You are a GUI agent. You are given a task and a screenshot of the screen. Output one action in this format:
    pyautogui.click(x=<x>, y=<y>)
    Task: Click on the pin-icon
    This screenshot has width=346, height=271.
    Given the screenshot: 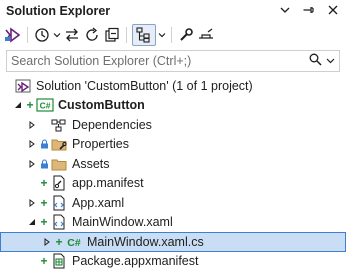 What is the action you would take?
    pyautogui.click(x=309, y=10)
    